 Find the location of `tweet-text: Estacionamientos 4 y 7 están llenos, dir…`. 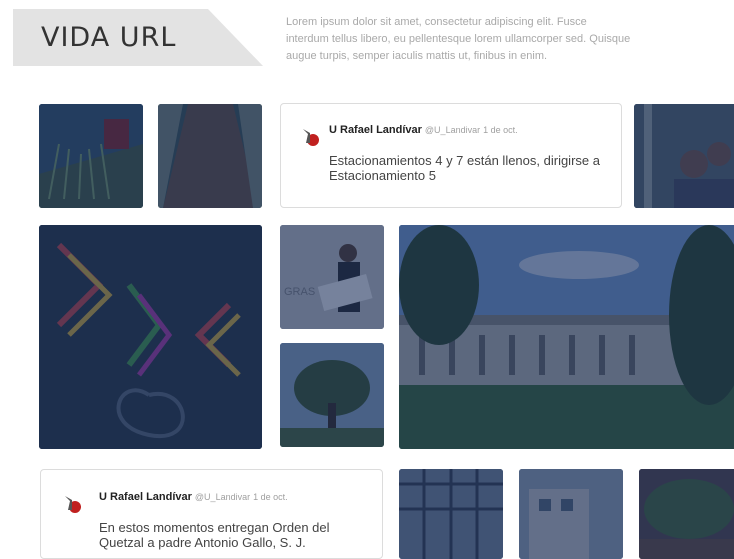

tweet-text: Estacionamientos 4 y 7 están llenos, dir… is located at coordinates (464, 168).